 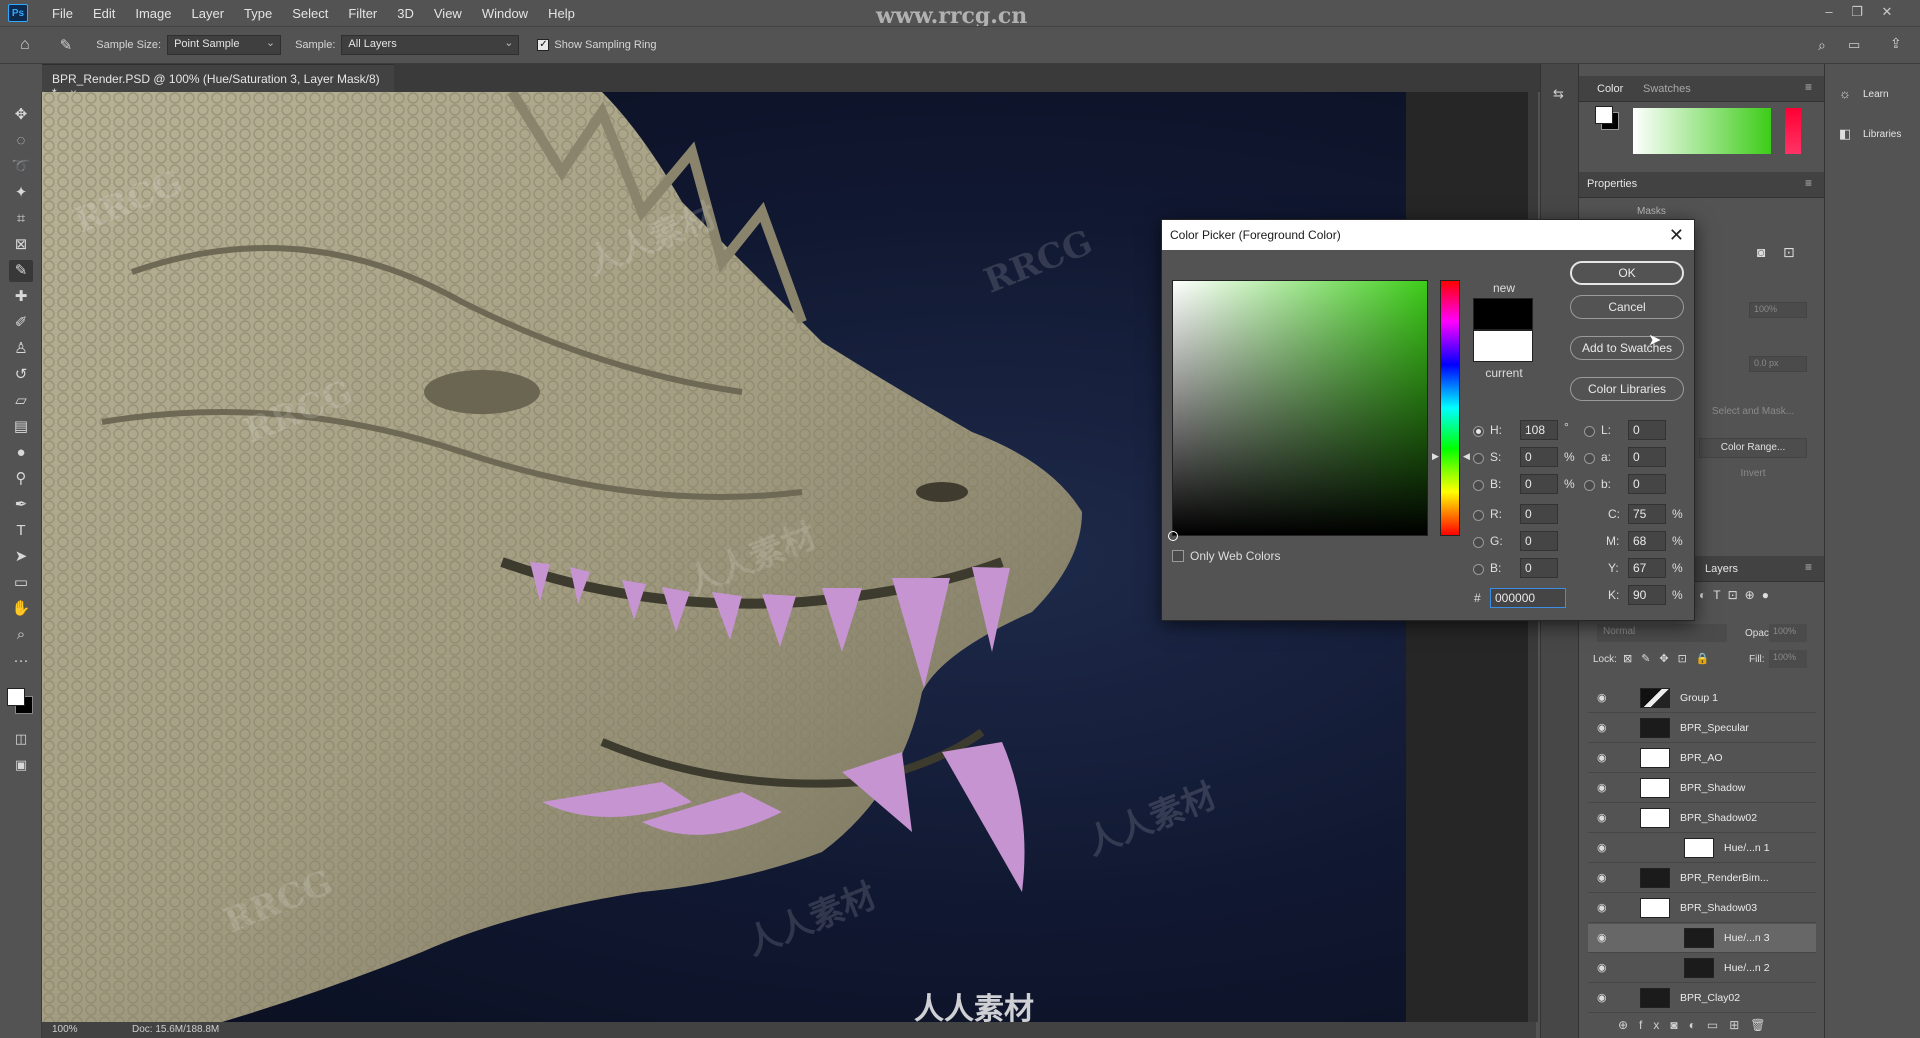 I want to click on workspace-icon: ▭, so click(x=1854, y=45).